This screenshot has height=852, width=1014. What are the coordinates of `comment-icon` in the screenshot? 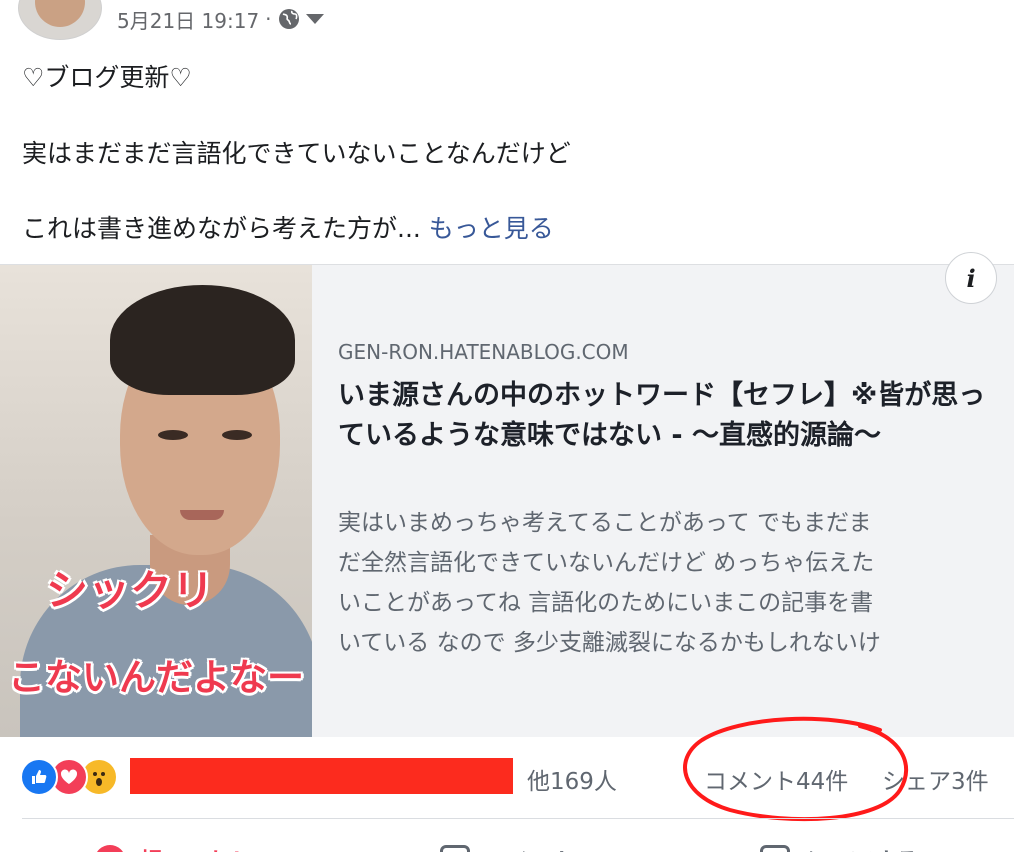 It's located at (455, 848).